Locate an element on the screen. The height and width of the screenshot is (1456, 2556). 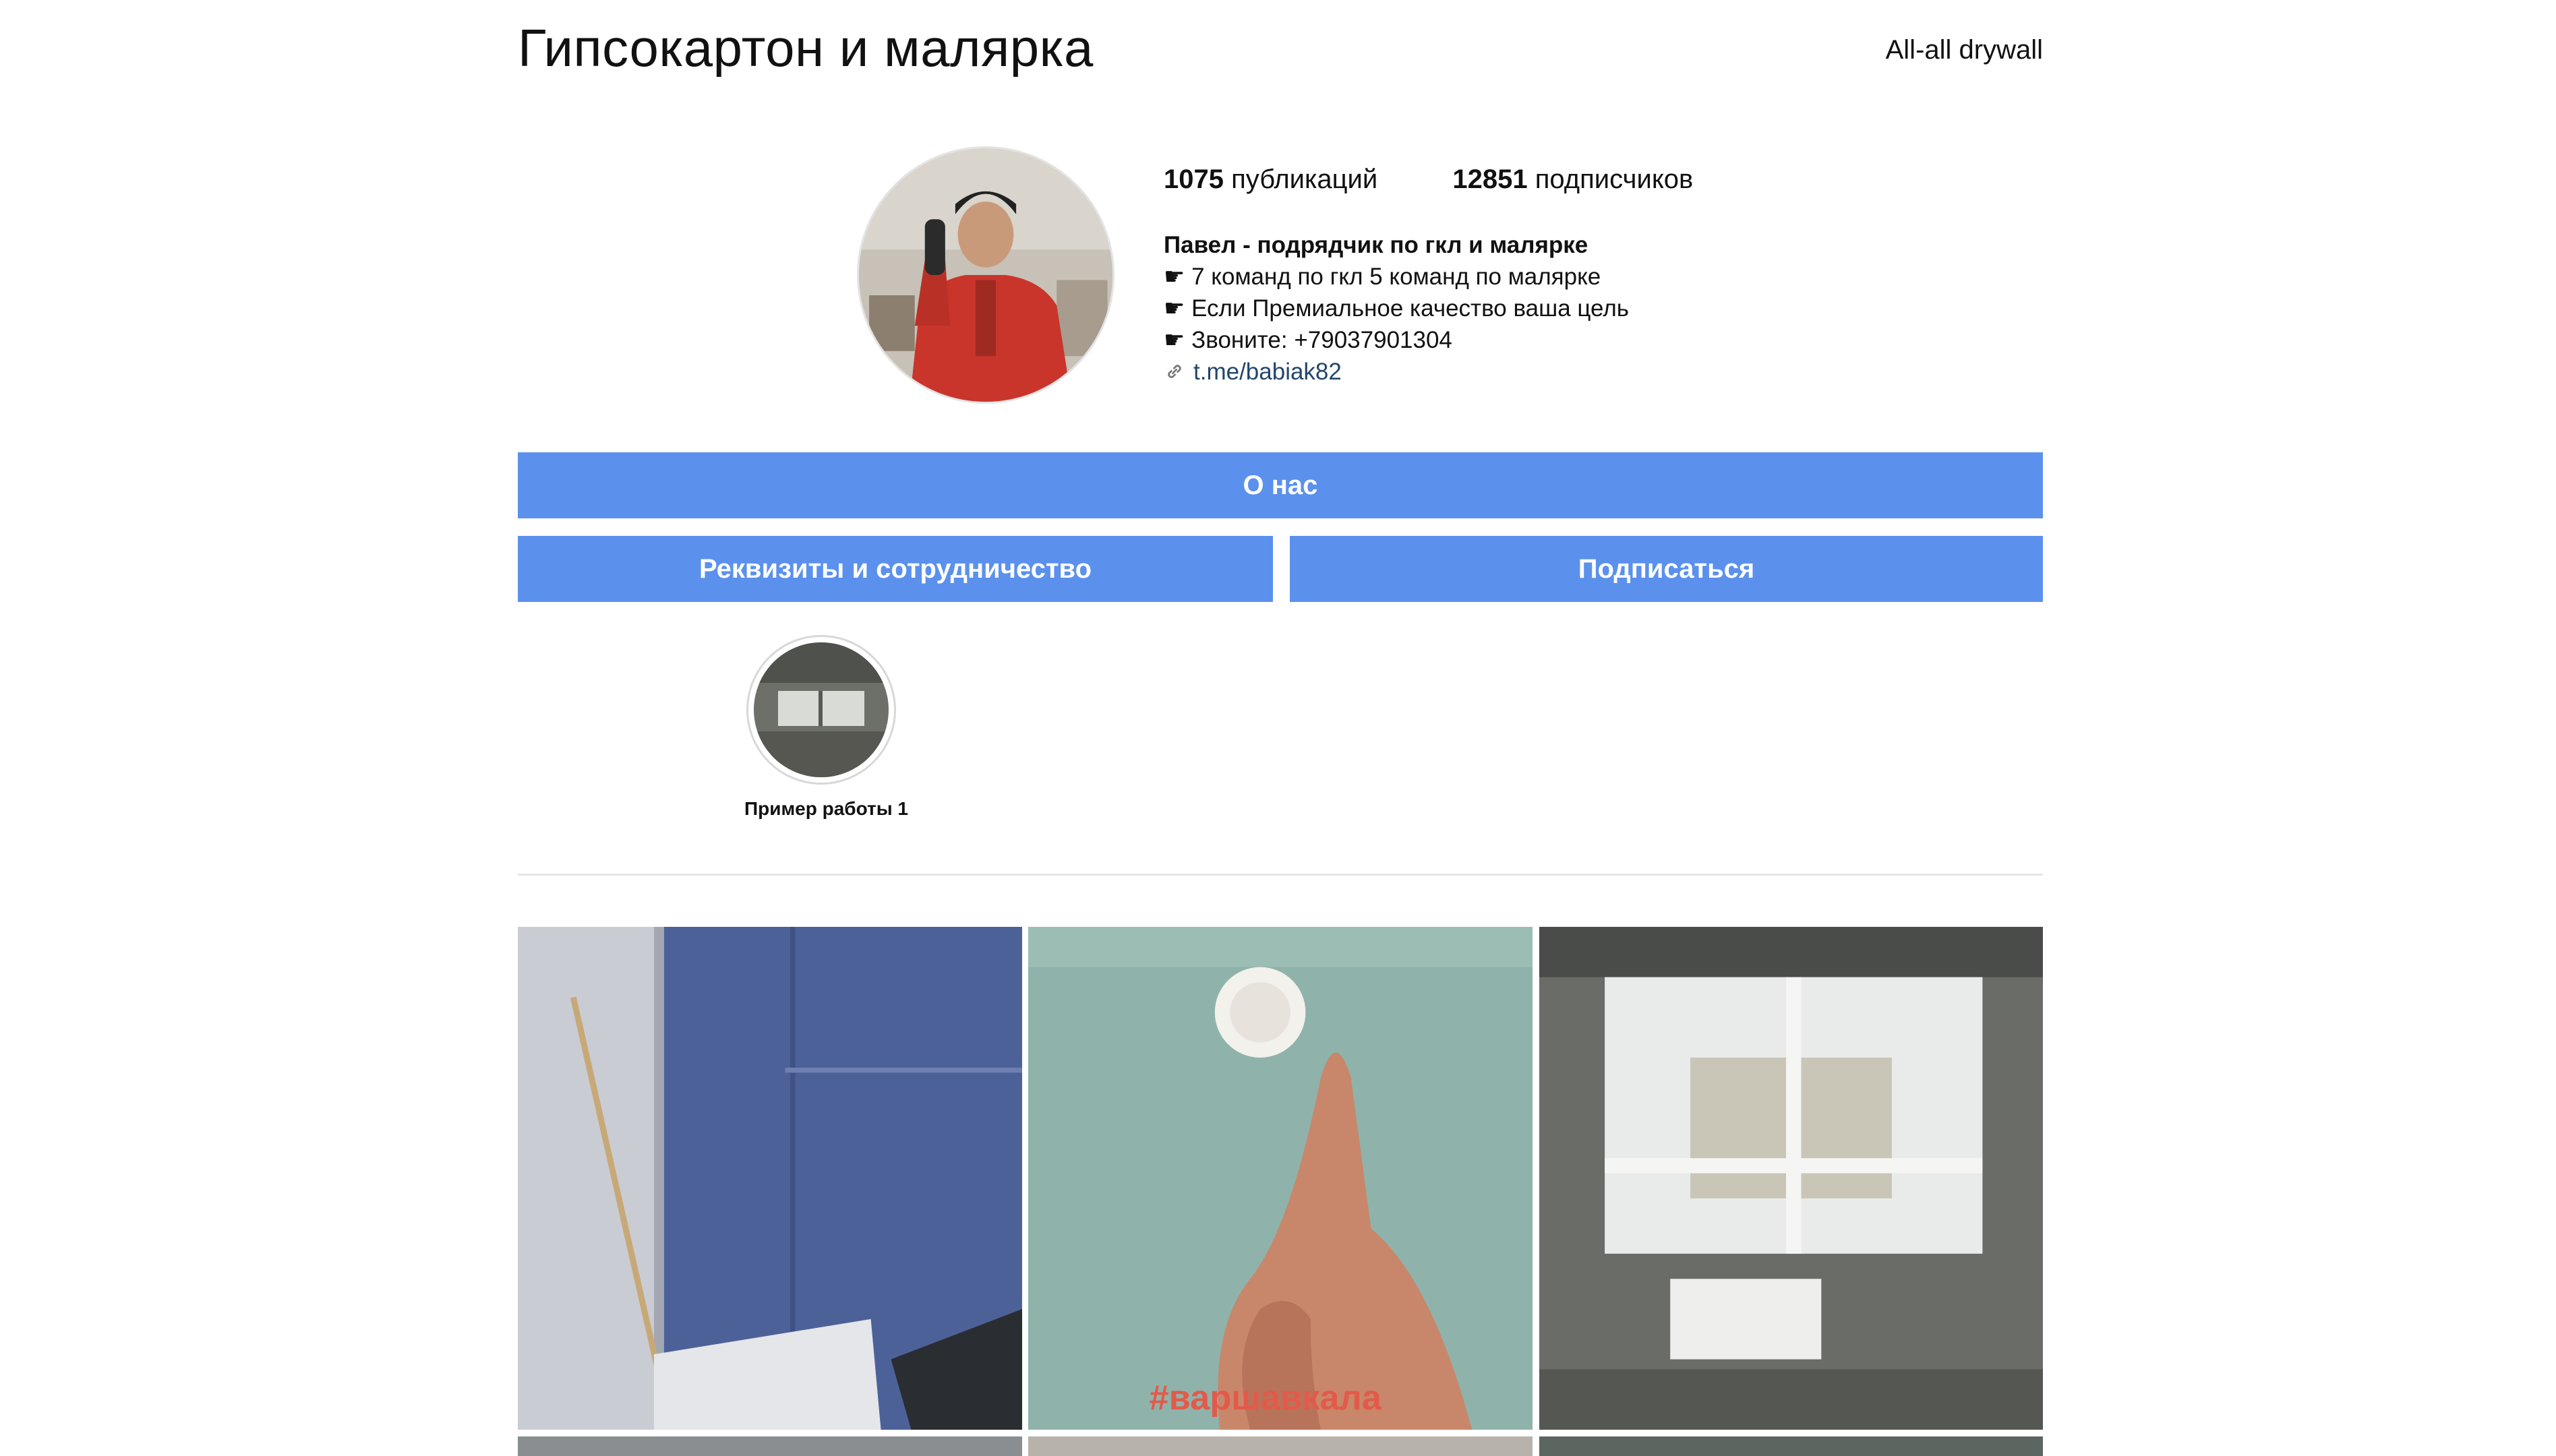
bio-line: ☛ 7 команд по гкл 5 команд по малярке is located at coordinates (1382, 277).